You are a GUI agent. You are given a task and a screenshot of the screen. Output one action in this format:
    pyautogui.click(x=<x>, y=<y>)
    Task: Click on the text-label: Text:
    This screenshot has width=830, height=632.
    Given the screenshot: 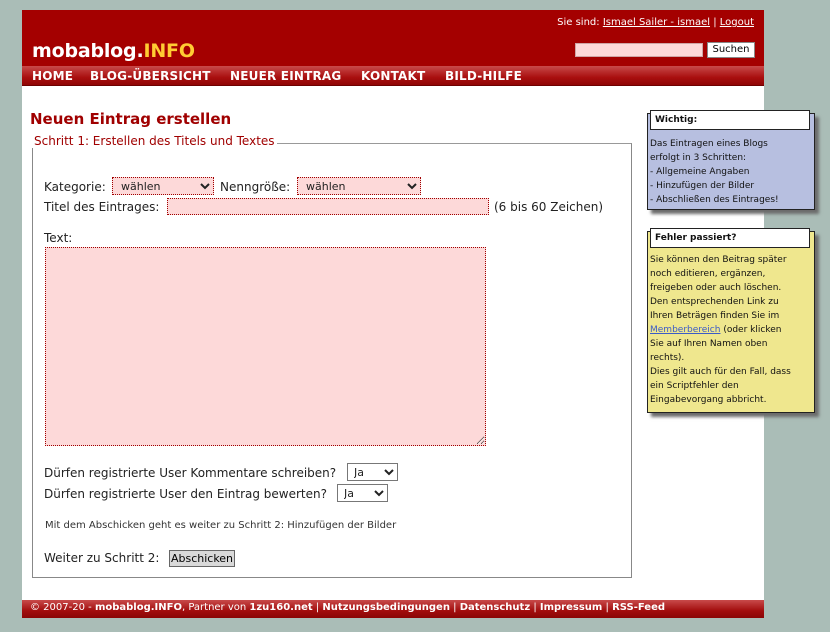 What is the action you would take?
    pyautogui.click(x=58, y=238)
    